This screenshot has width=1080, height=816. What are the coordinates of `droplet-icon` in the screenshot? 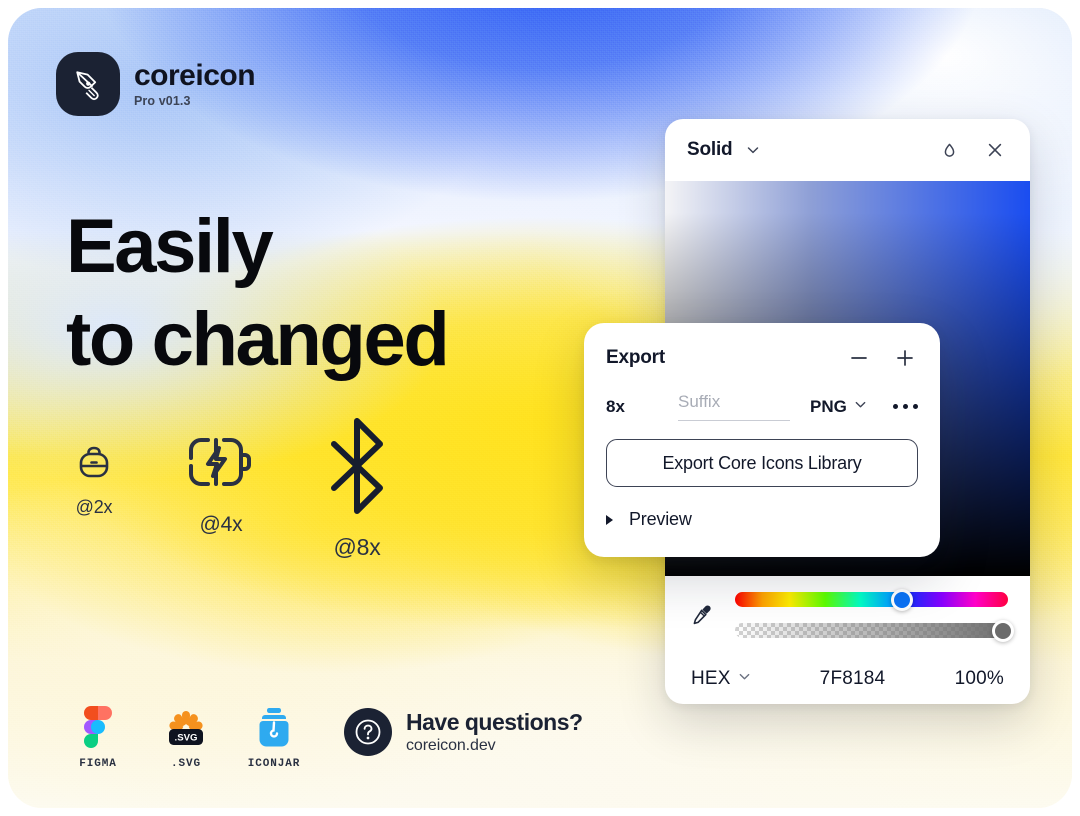 It's located at (949, 150).